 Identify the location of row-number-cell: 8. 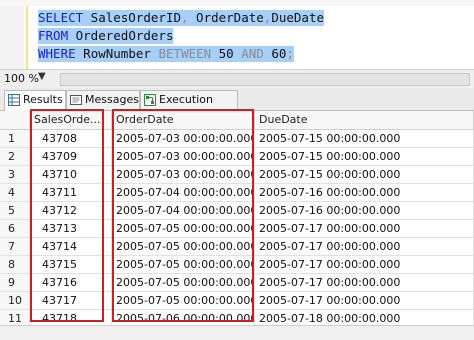
(15, 265).